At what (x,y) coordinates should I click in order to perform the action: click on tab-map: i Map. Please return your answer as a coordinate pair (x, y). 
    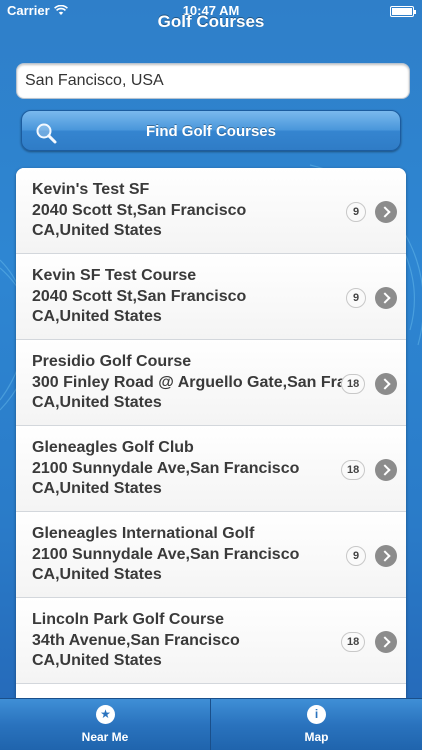
    Looking at the image, I should click on (316, 724).